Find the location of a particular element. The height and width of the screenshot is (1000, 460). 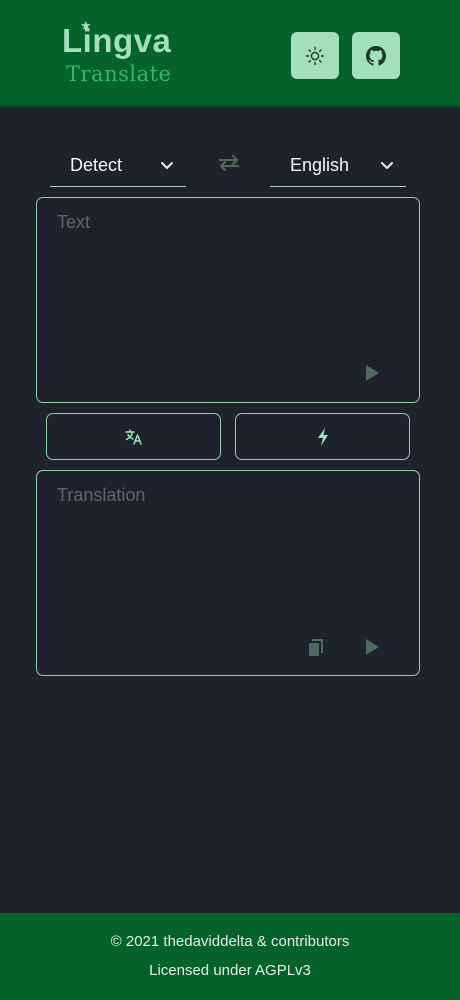

github-icon is located at coordinates (376, 55).